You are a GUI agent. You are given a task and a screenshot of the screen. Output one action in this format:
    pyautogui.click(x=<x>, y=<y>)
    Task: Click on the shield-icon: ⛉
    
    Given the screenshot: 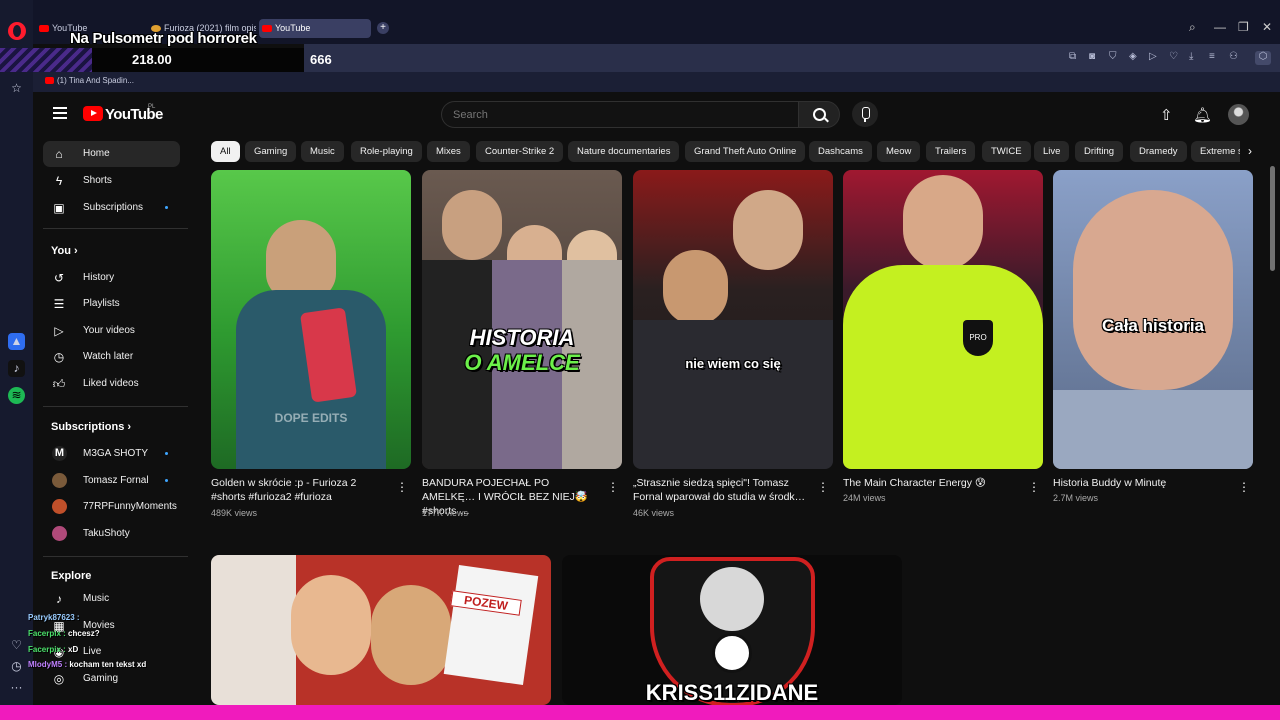 What is the action you would take?
    pyautogui.click(x=1113, y=56)
    